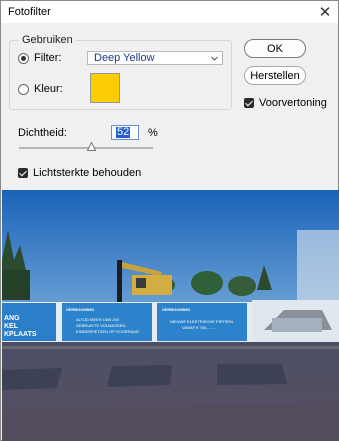 The image size is (339, 441). What do you see at coordinates (23, 58) in the screenshot?
I see `filter-radio` at bounding box center [23, 58].